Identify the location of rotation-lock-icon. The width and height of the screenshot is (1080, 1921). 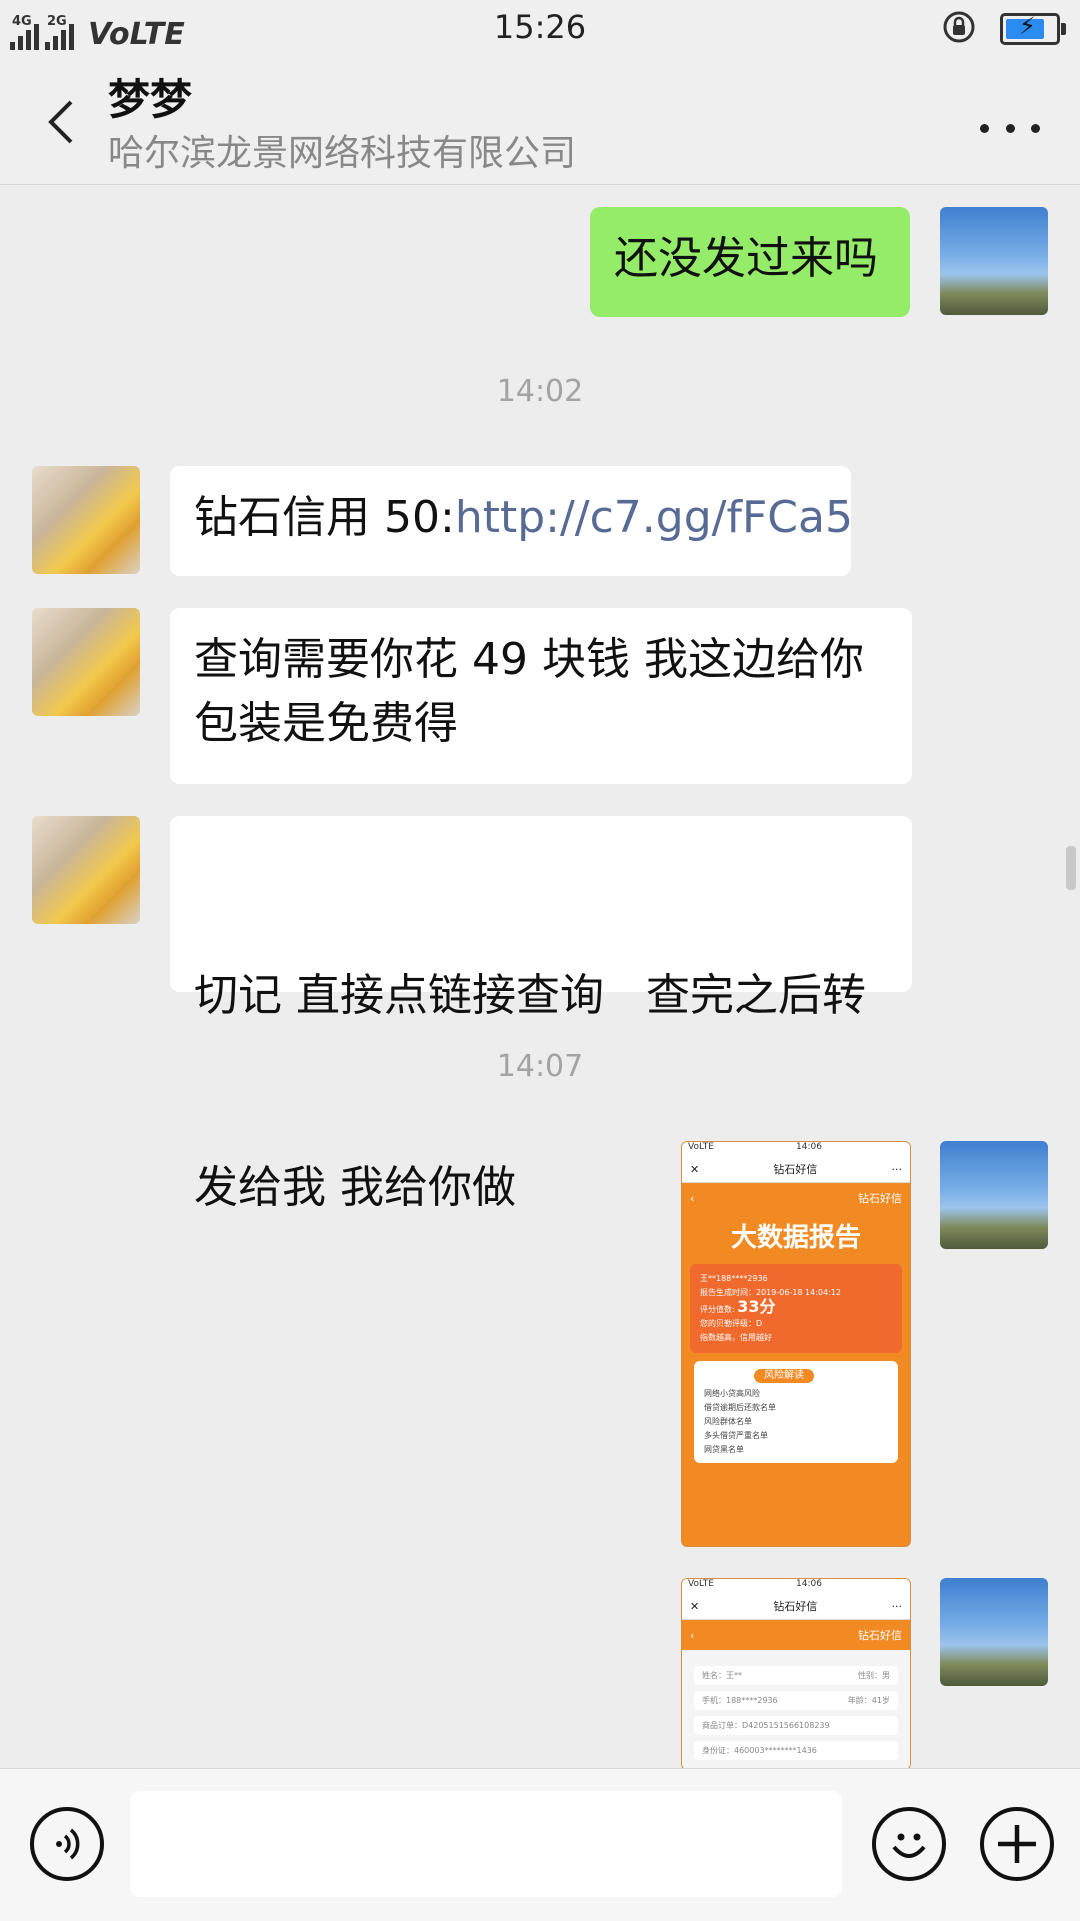
(959, 29).